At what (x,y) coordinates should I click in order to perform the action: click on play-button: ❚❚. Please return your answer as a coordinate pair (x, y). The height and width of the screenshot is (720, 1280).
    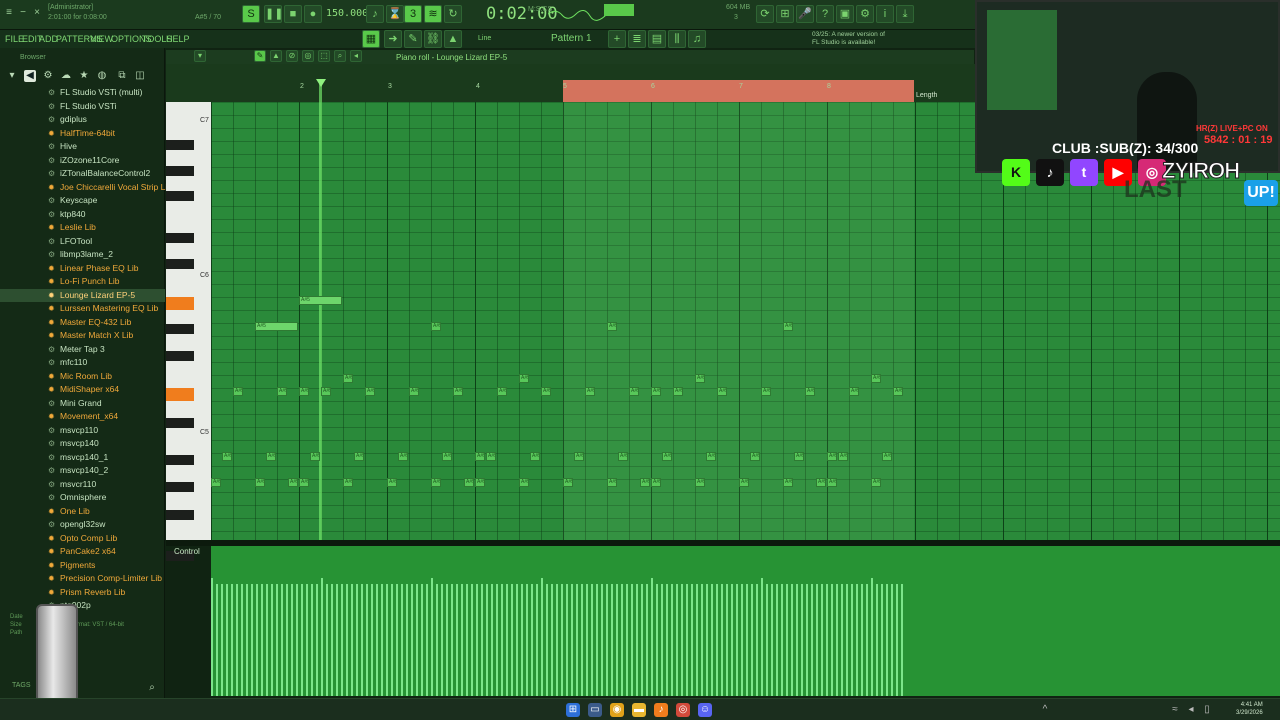
    Looking at the image, I should click on (273, 14).